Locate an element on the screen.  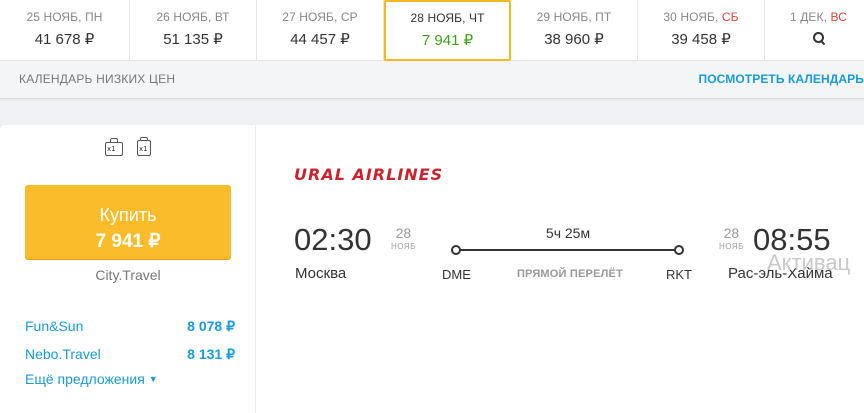
view-calendar-link: ПОСМОТРЕТЬ КАЛЕНДАРЬ is located at coordinates (781, 79).